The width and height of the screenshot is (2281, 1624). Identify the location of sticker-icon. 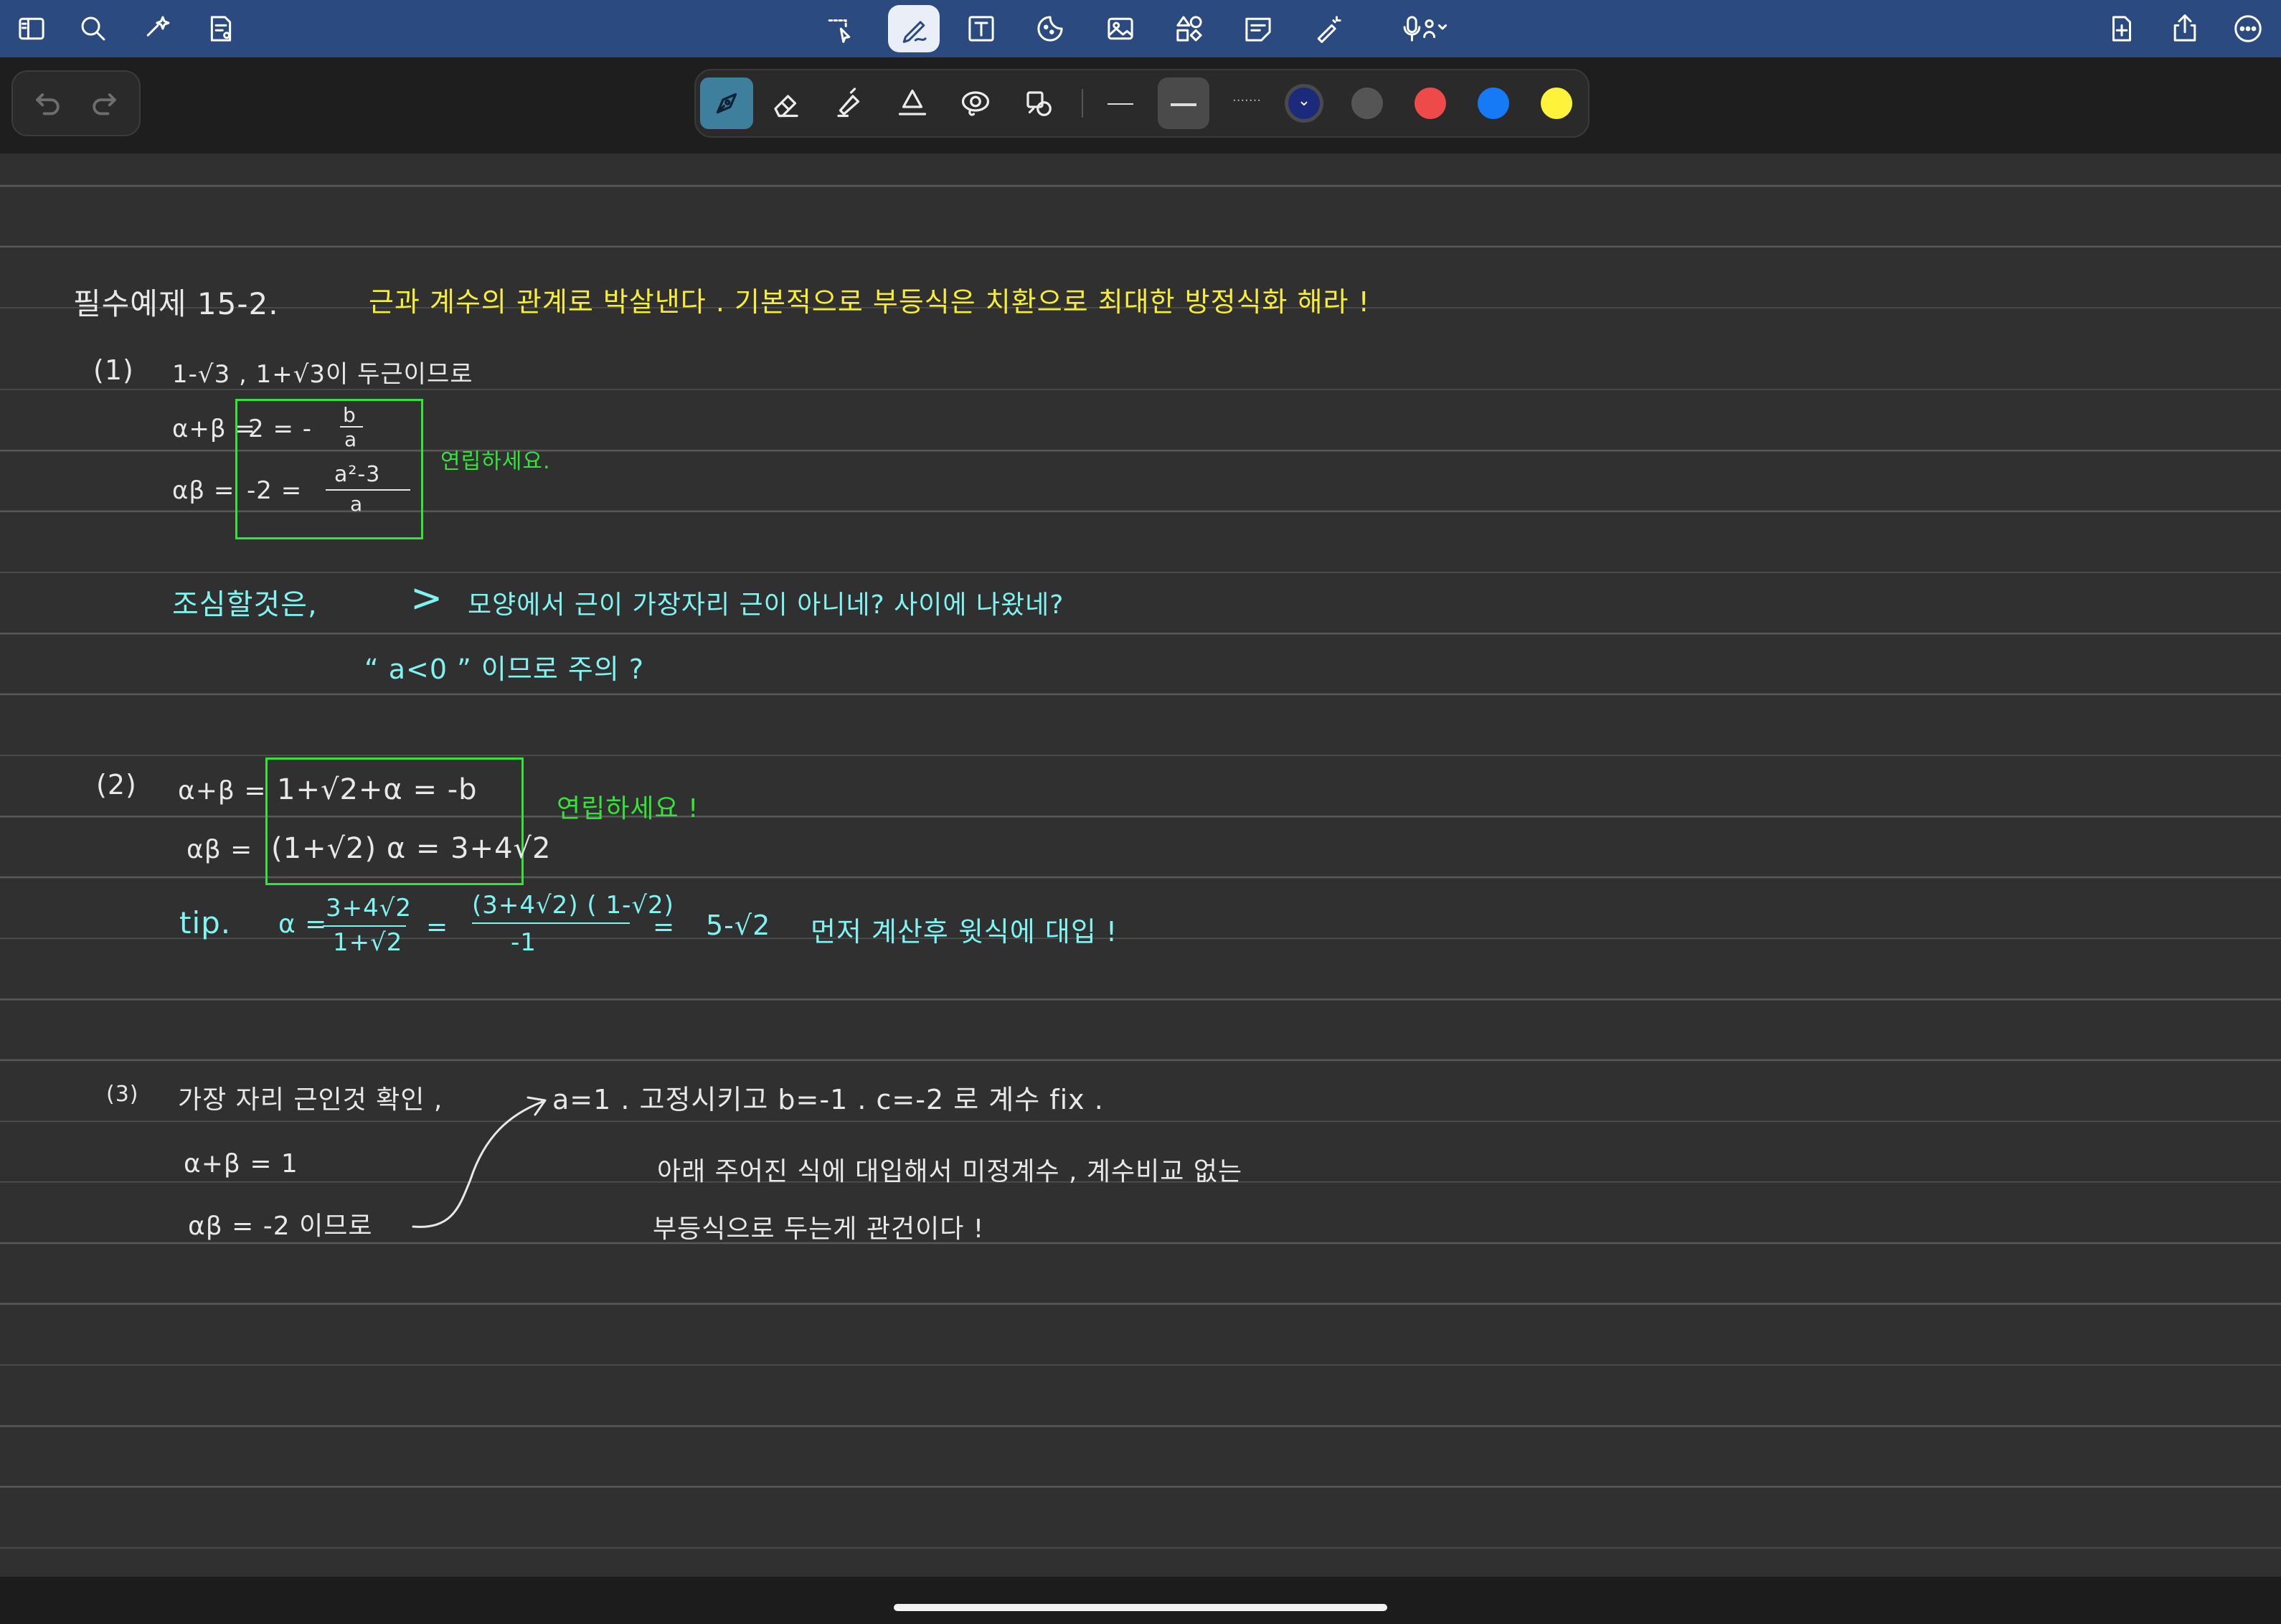
(1050, 28).